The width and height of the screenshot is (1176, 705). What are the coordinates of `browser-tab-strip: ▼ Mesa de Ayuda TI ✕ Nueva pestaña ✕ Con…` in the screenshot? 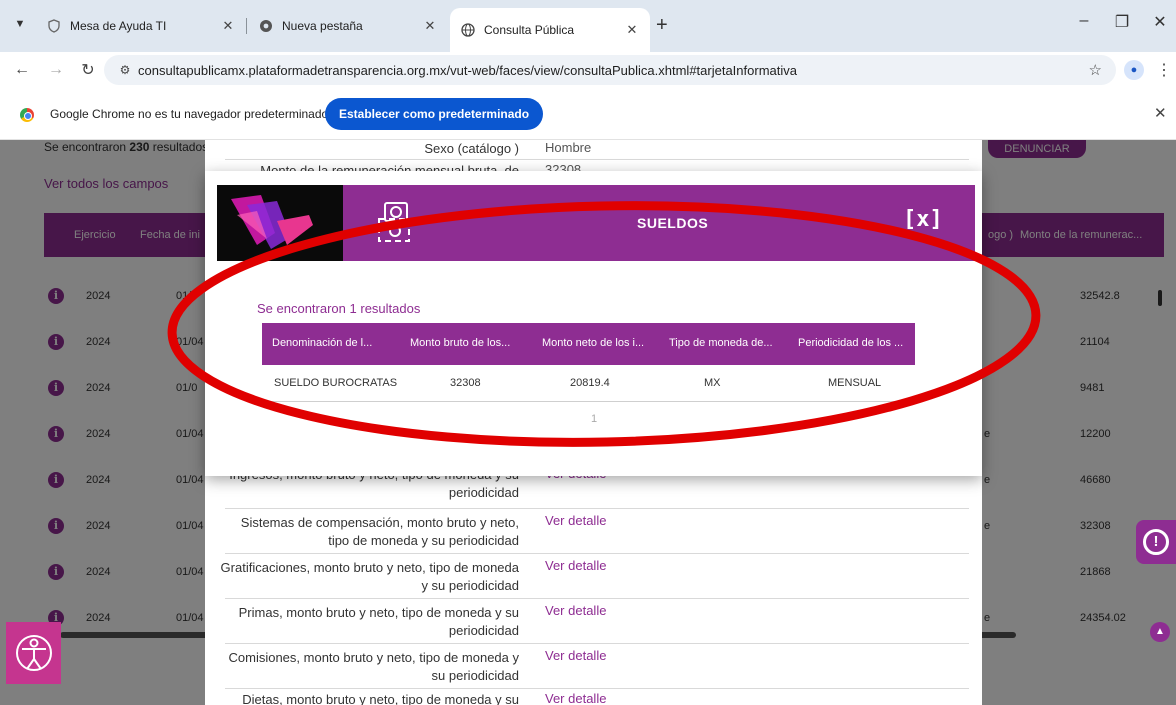 It's located at (588, 26).